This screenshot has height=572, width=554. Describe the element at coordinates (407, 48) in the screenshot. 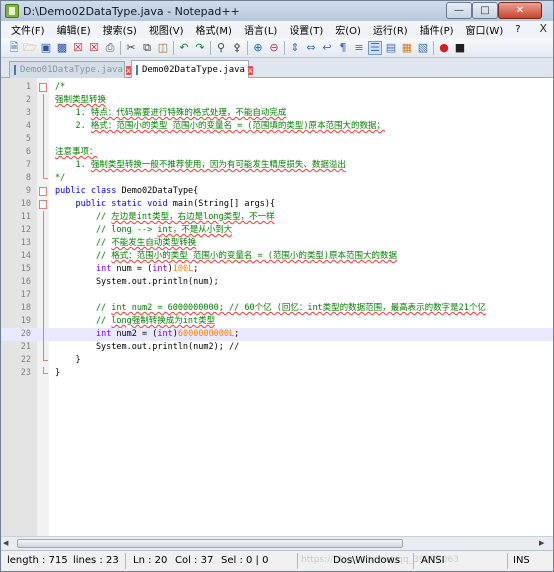

I see `function-list-icon: ▦` at that location.